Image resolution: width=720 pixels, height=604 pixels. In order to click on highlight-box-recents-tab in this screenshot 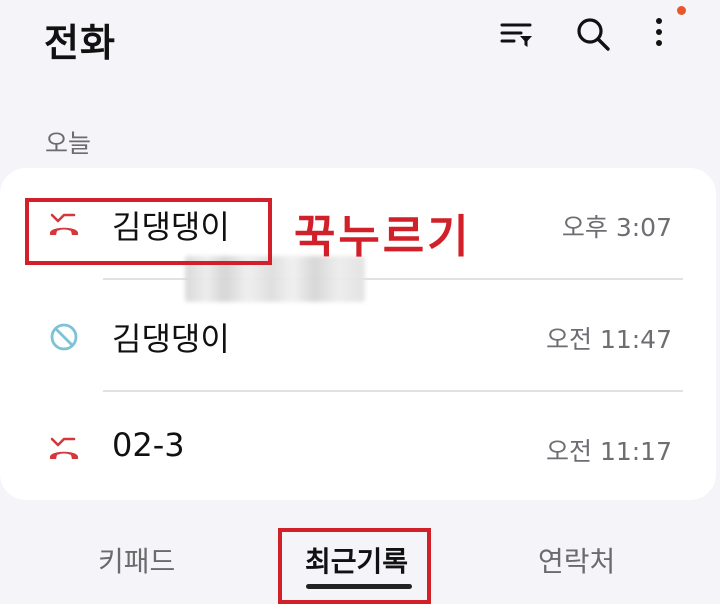, I will do `click(354, 566)`.